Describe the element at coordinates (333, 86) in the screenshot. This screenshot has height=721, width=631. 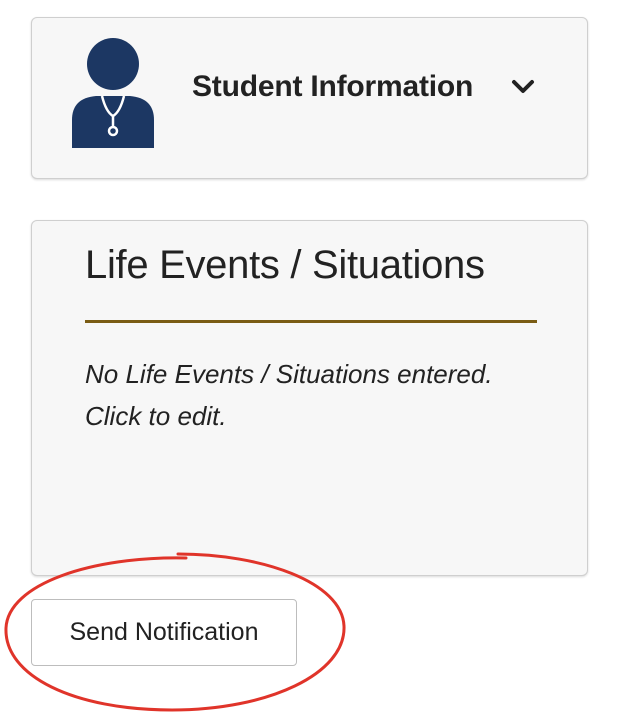
I see `student-information-title: Student Information` at that location.